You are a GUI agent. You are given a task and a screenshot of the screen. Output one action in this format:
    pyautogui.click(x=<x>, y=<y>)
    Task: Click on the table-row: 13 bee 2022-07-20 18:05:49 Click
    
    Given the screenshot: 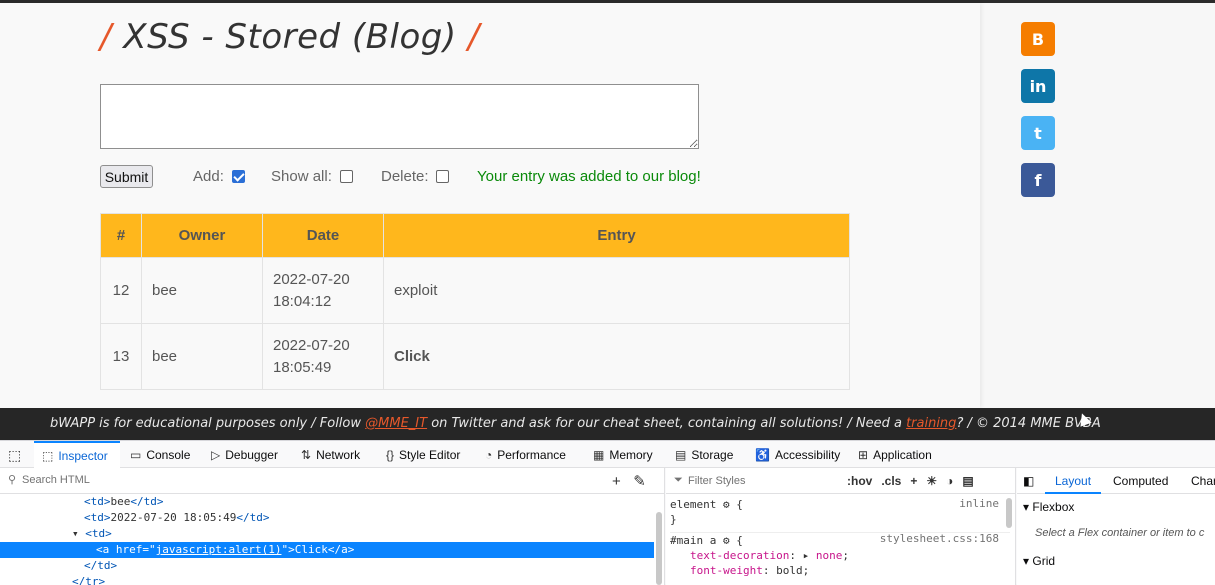 What is the action you would take?
    pyautogui.click(x=475, y=356)
    